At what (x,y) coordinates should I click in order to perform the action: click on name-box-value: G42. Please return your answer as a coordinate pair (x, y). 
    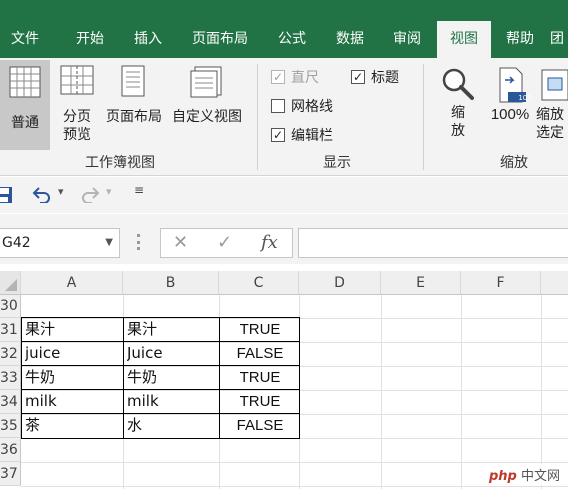
    Looking at the image, I should click on (16, 243).